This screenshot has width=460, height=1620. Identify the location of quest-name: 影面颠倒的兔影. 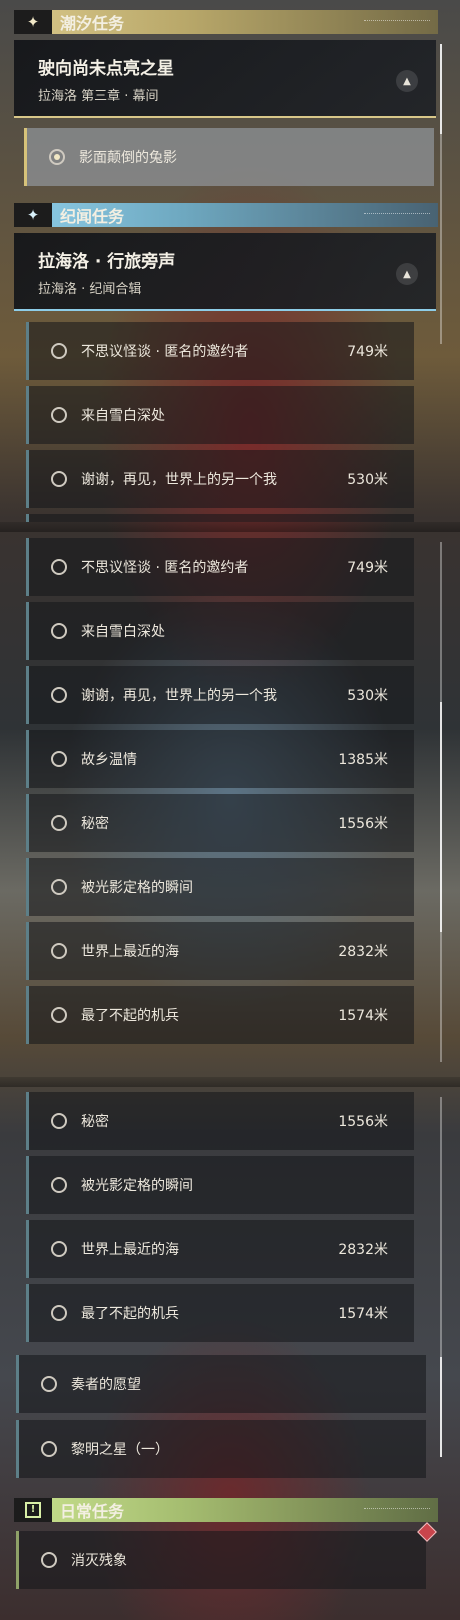
(128, 158).